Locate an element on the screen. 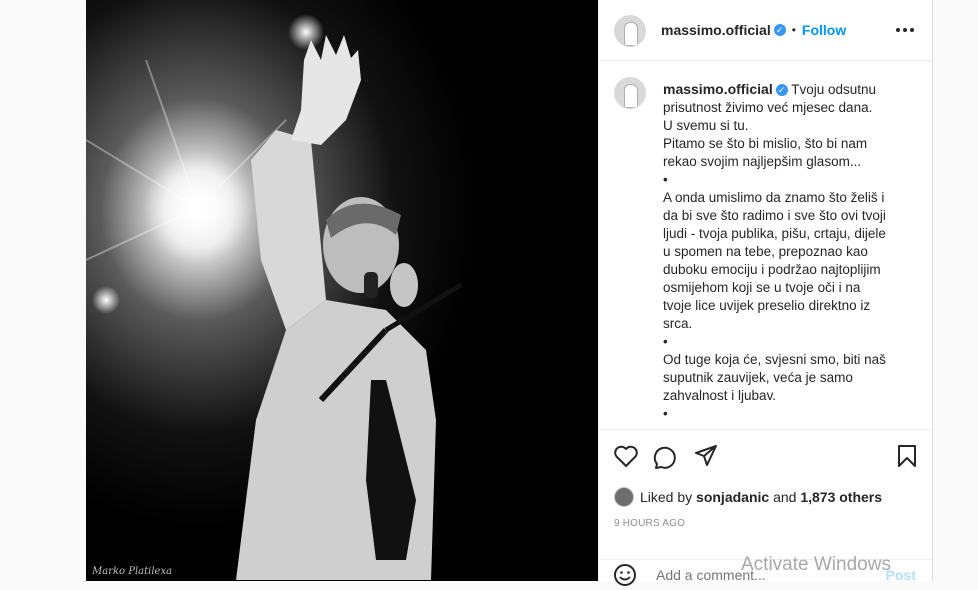 This screenshot has height=590, width=978. caption-line: prisutnost živimo već mjesec dana. is located at coordinates (768, 107).